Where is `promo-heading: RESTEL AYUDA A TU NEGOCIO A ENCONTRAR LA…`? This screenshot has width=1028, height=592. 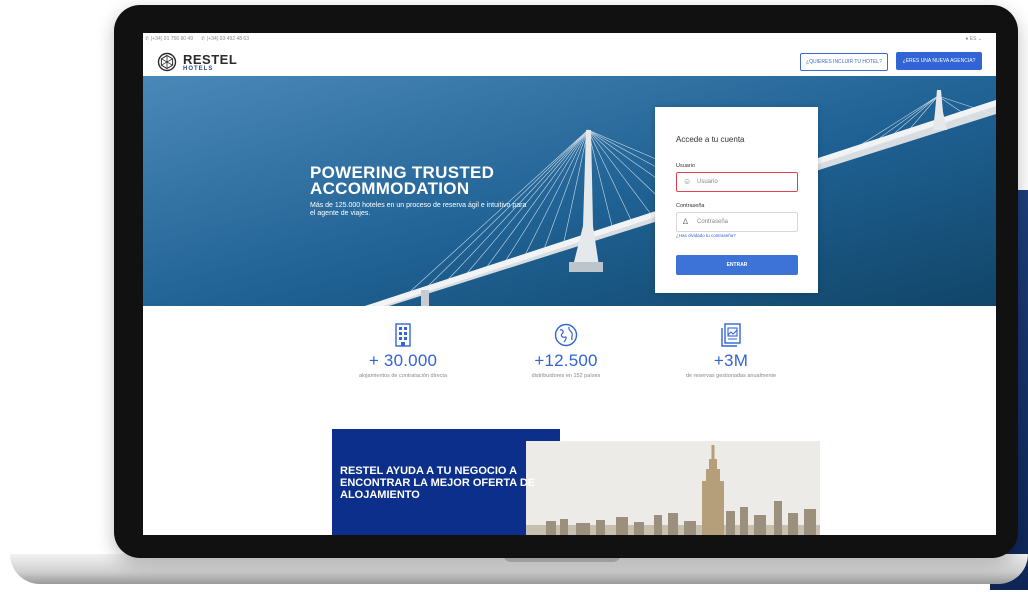
promo-heading: RESTEL AYUDA A TU NEGOCIO A ENCONTRAR LA… is located at coordinates (438, 483).